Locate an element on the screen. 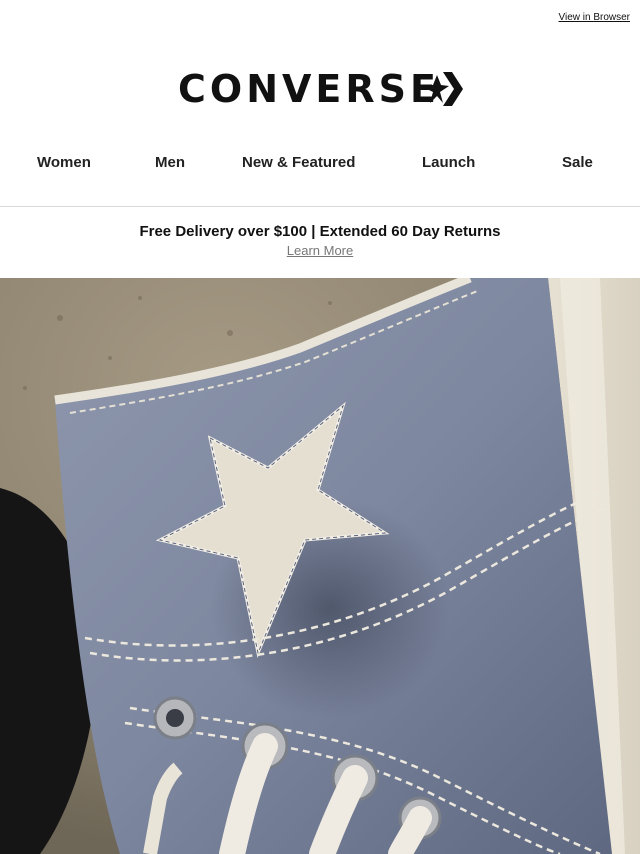 The width and height of the screenshot is (640, 854). converse-logo: CONVERSE is located at coordinates (321, 89).